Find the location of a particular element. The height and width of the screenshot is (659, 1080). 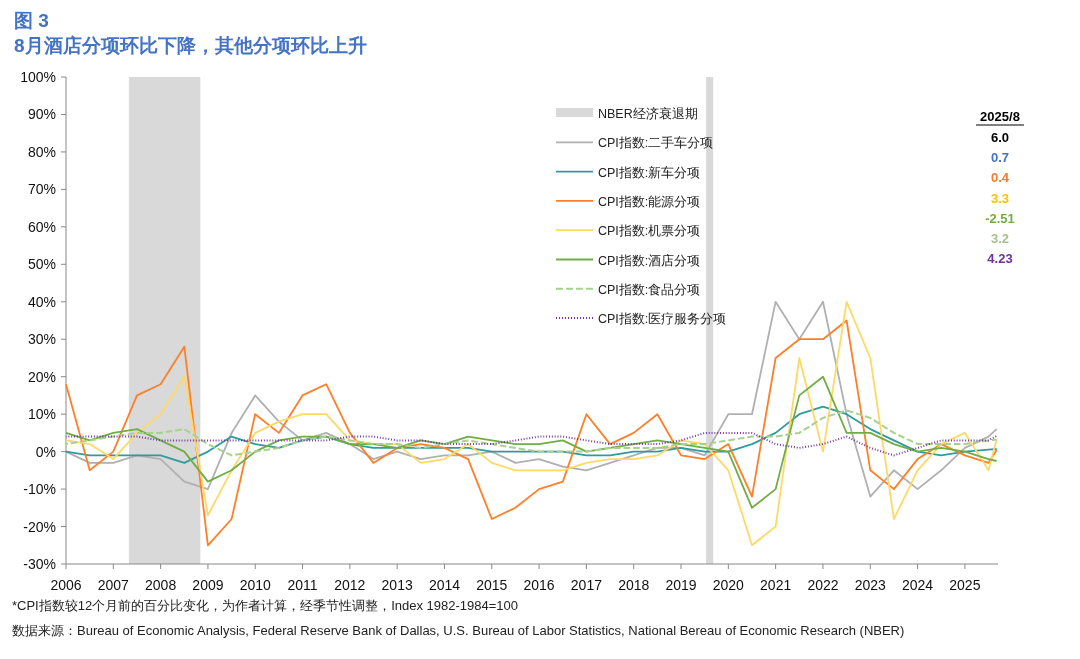

y-tick-label: -20% is located at coordinates (39, 526).